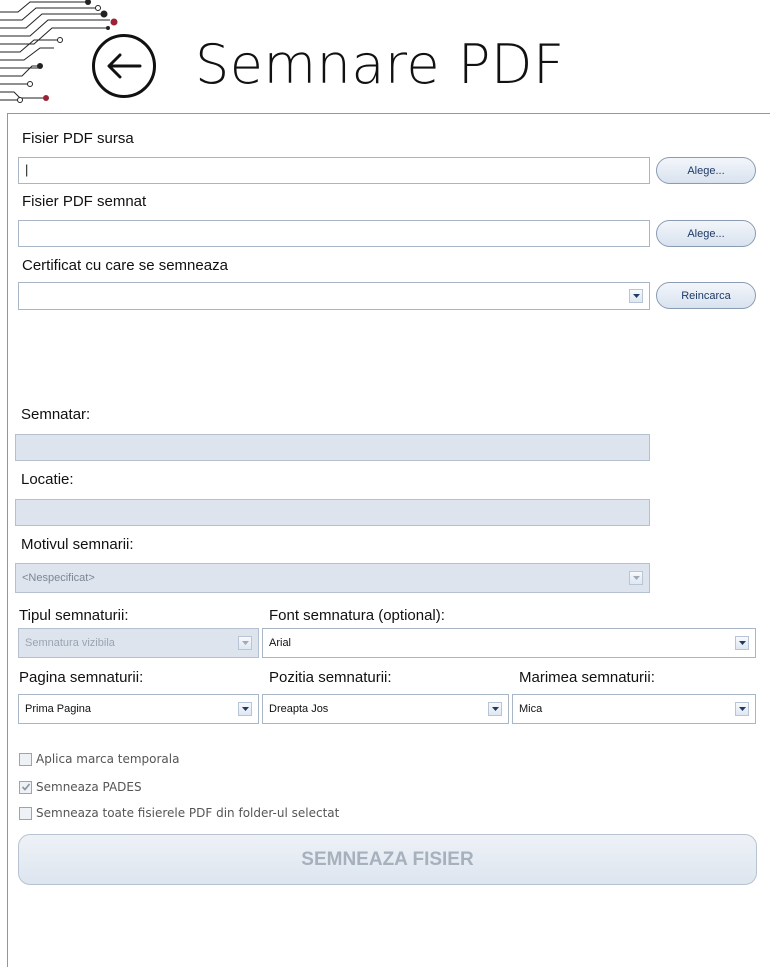 Image resolution: width=770 pixels, height=967 pixels. I want to click on signature-position-value: Dreapta Jos, so click(299, 709).